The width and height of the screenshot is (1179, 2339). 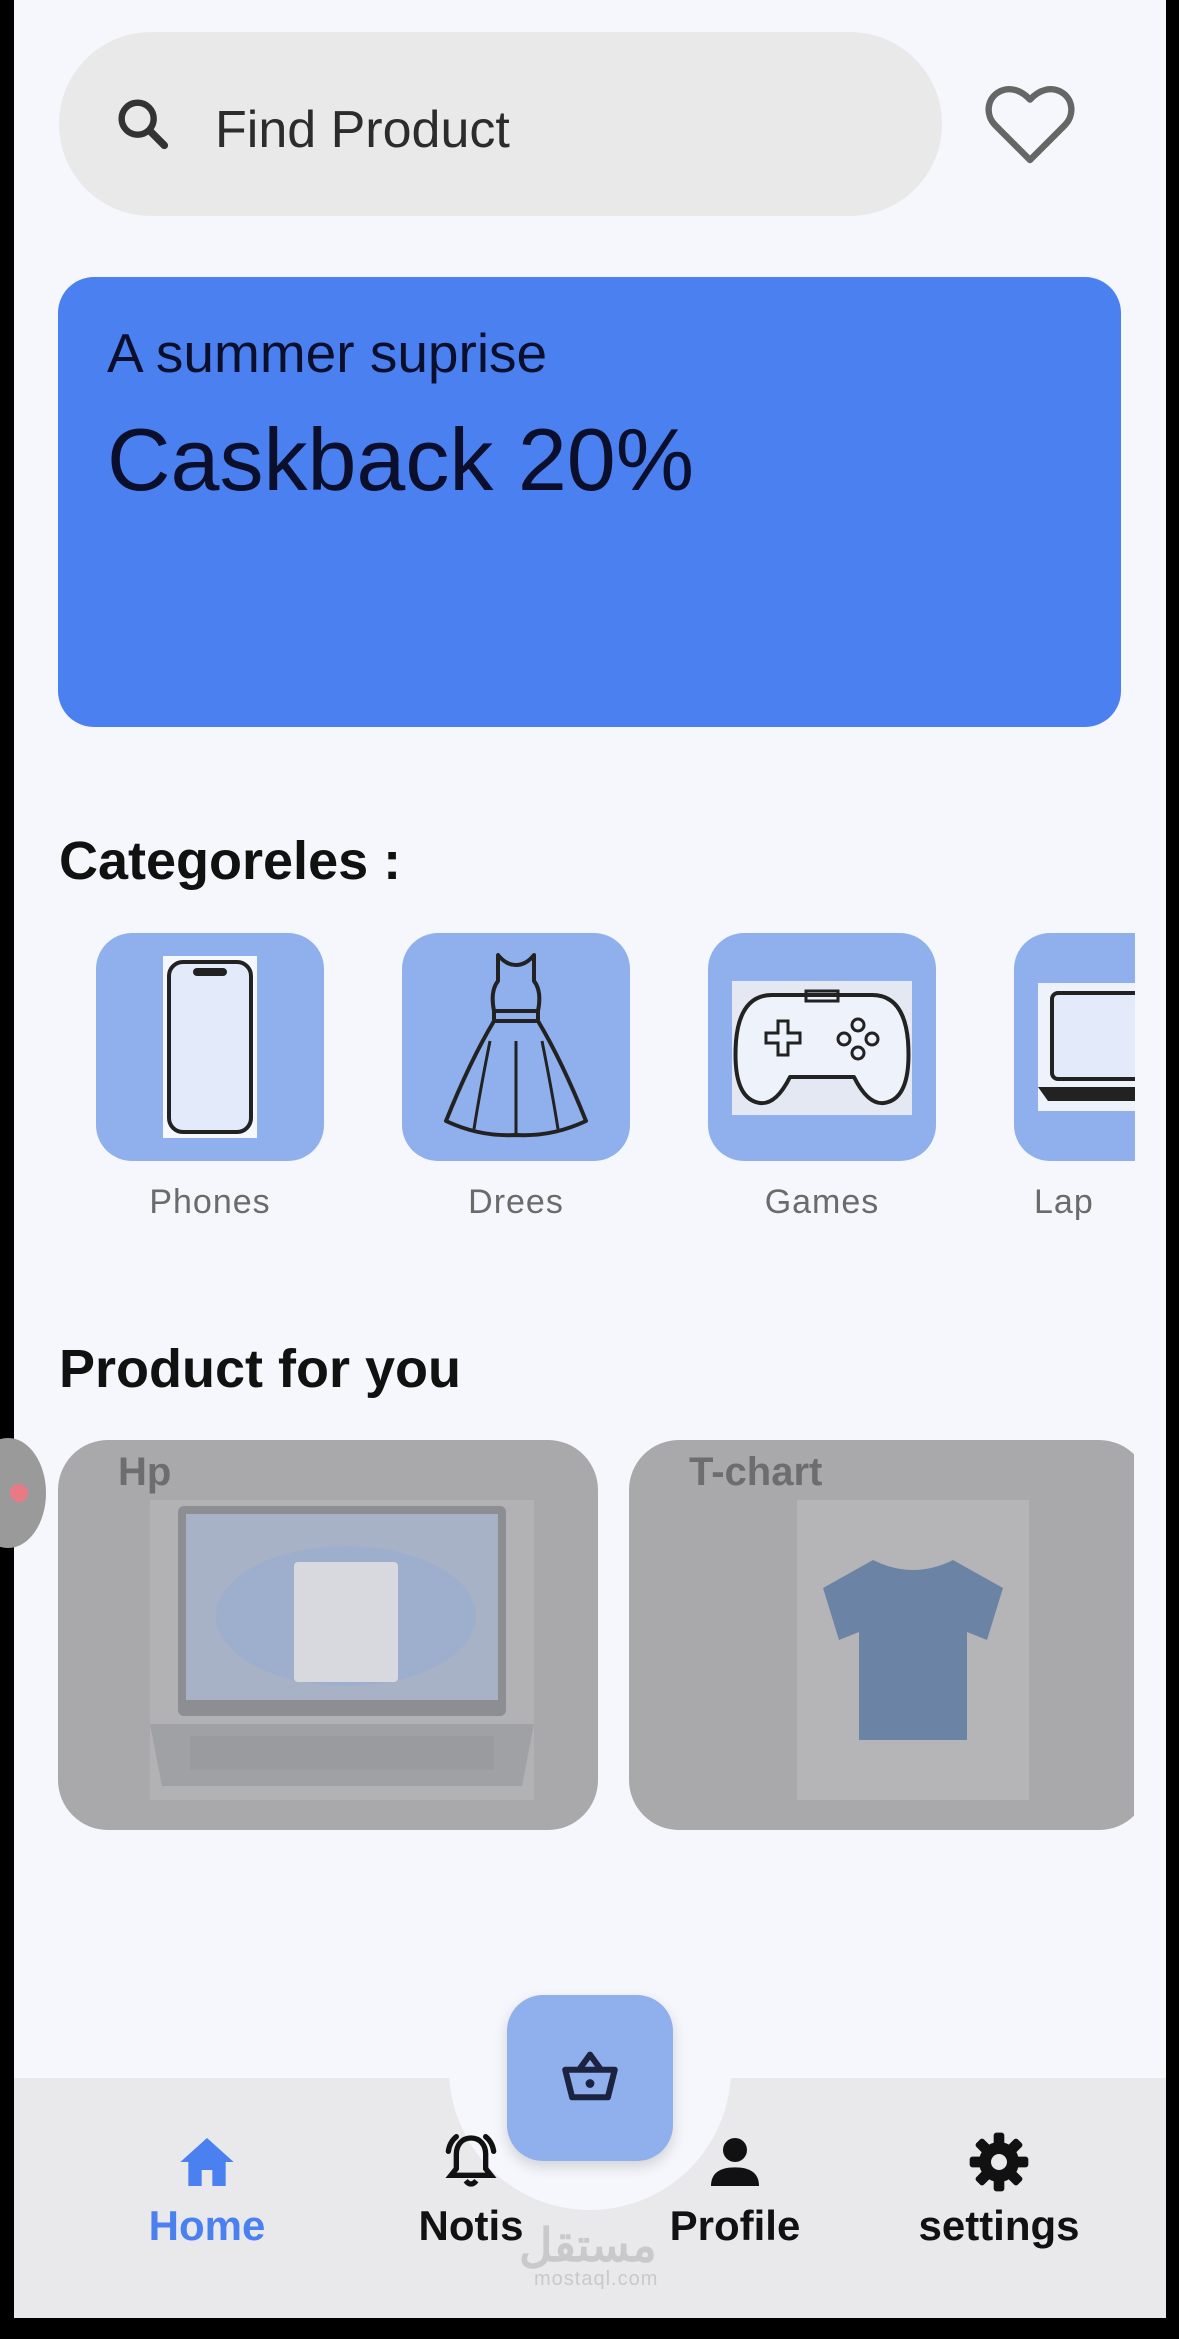 I want to click on watermark-url: mostaql.com, so click(x=596, y=2279).